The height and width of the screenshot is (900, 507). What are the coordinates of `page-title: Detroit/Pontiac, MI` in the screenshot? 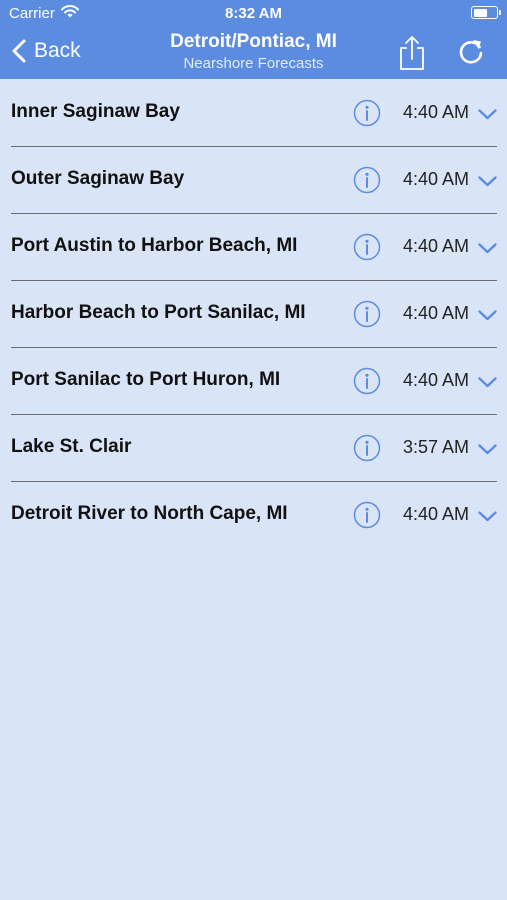 It's located at (253, 41).